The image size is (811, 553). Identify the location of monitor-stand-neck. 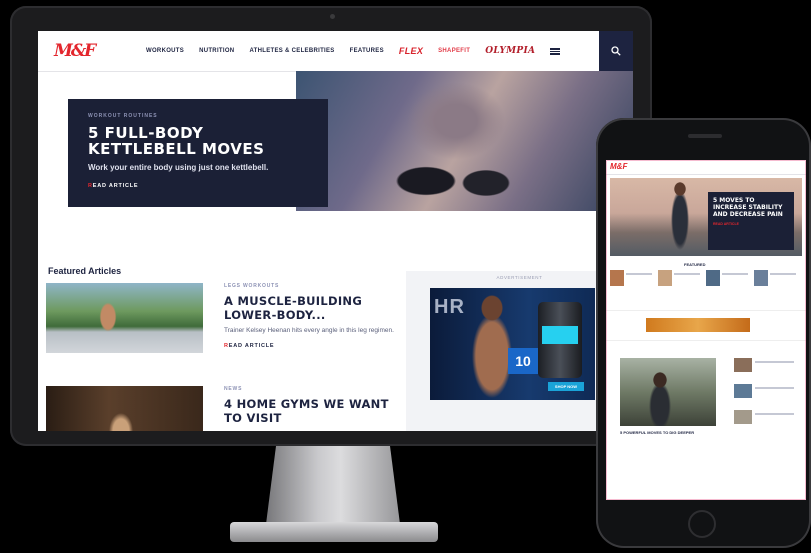
(333, 487).